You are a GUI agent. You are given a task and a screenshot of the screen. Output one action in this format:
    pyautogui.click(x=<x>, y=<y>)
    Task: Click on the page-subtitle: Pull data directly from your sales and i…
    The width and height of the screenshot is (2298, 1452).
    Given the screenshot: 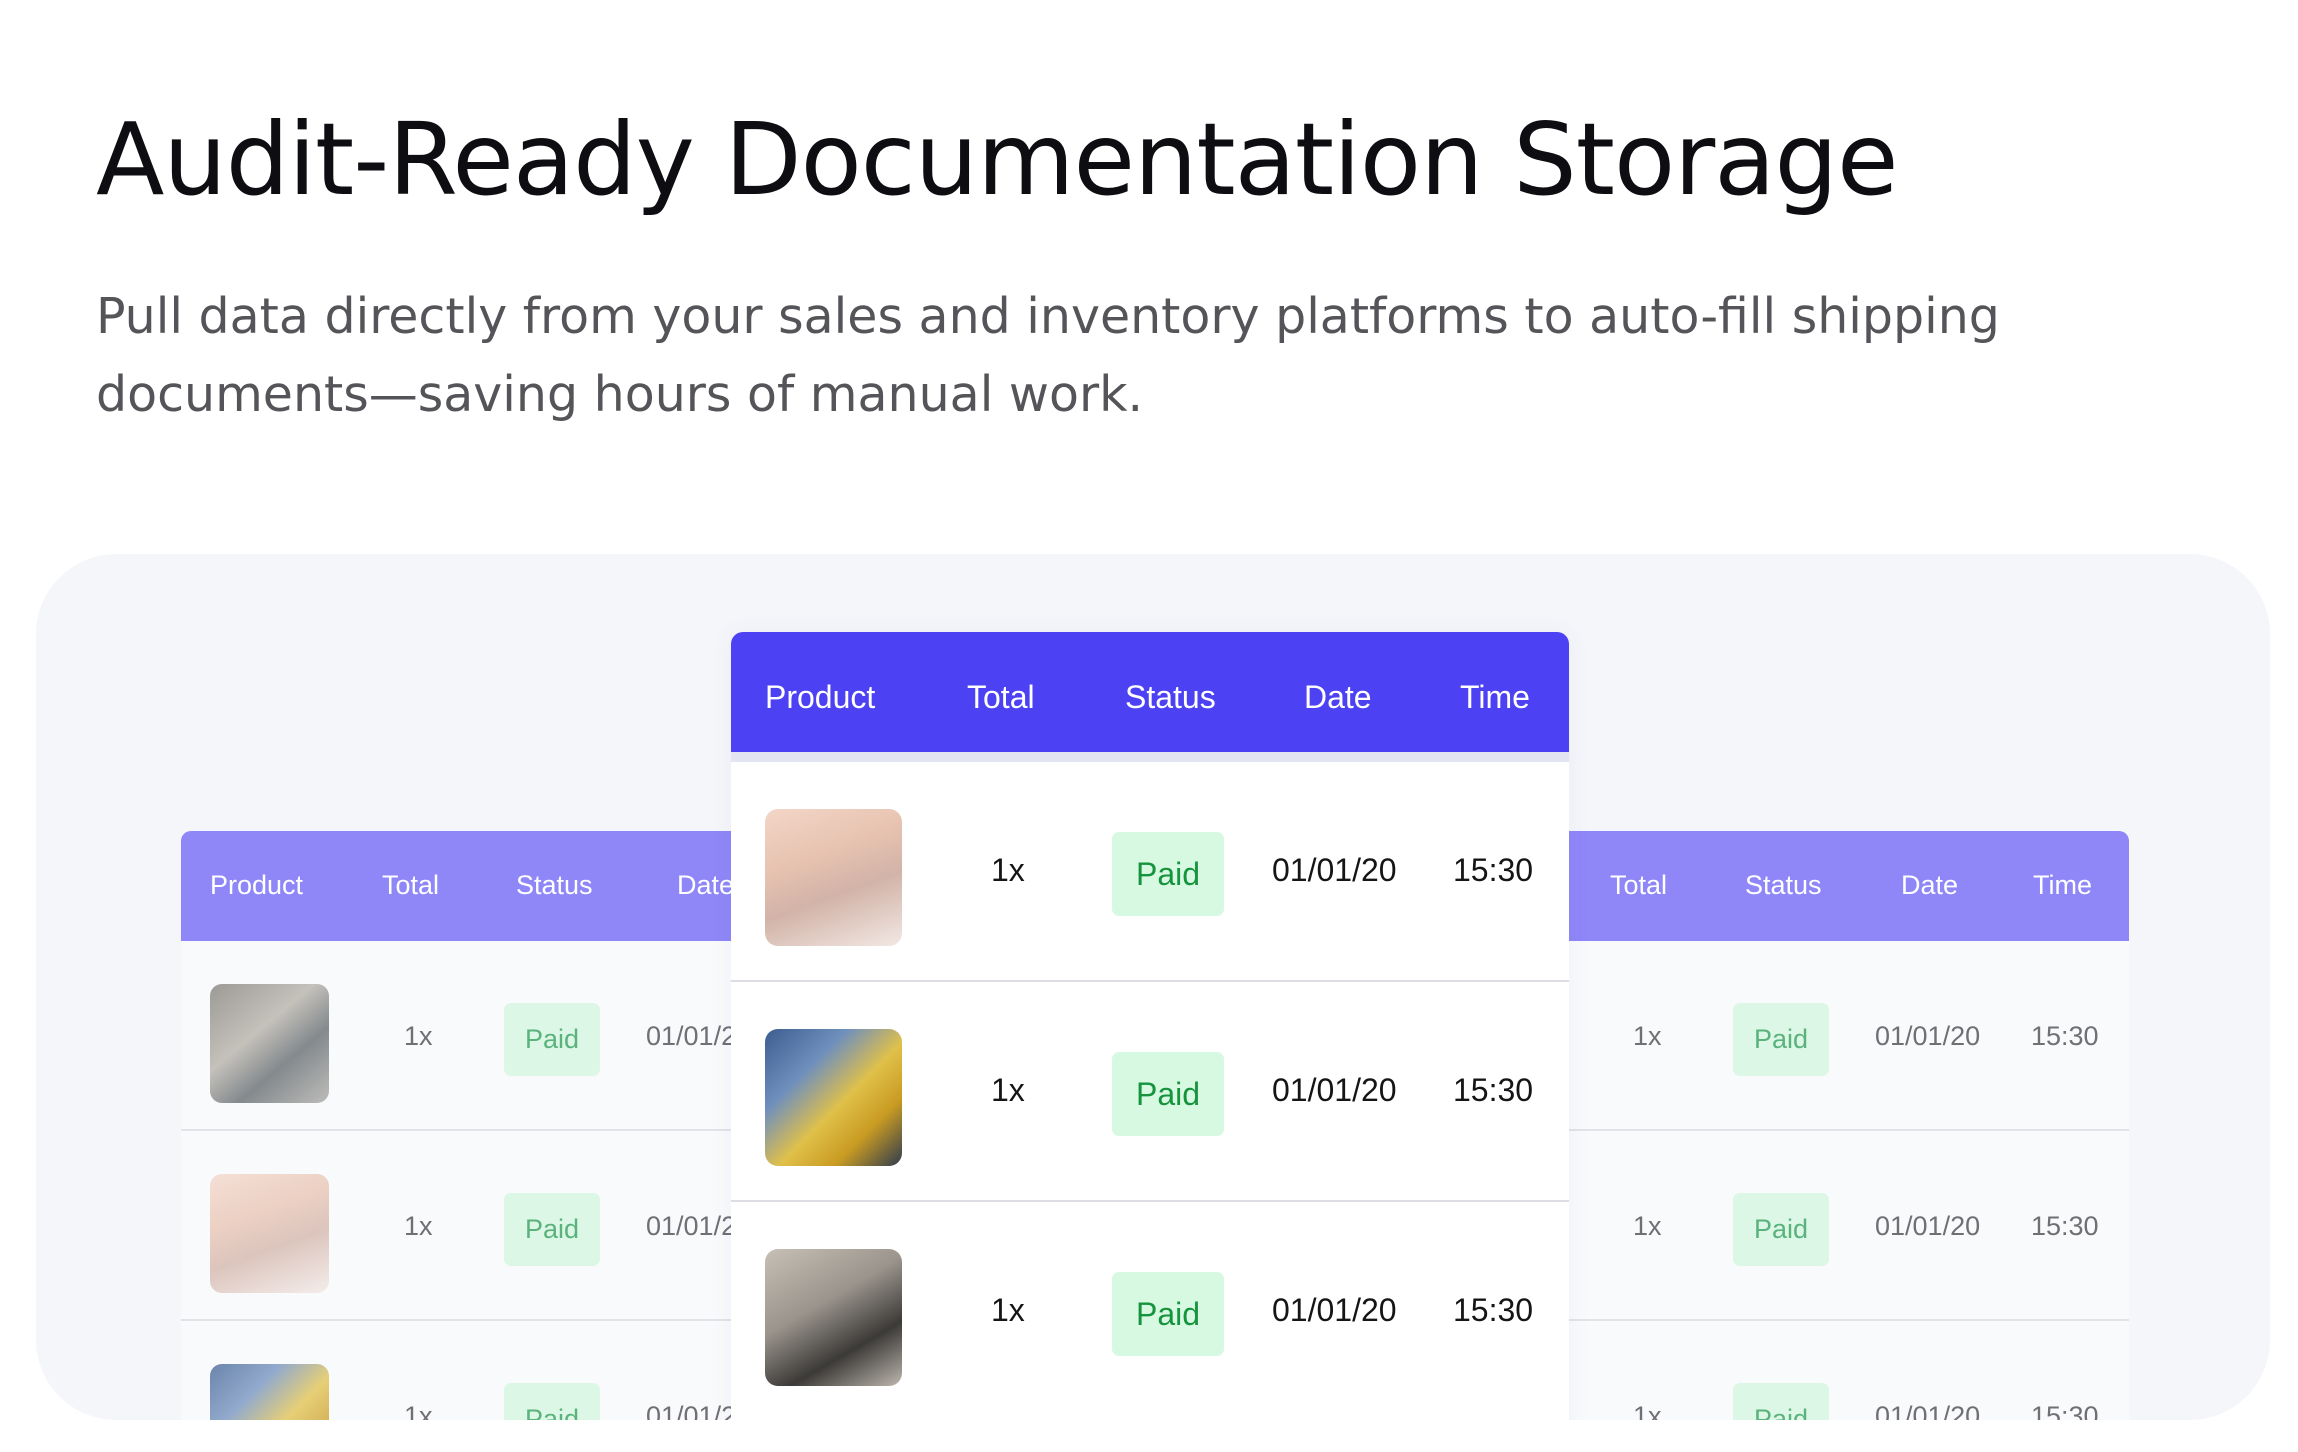 What is the action you would take?
    pyautogui.click(x=1048, y=355)
    